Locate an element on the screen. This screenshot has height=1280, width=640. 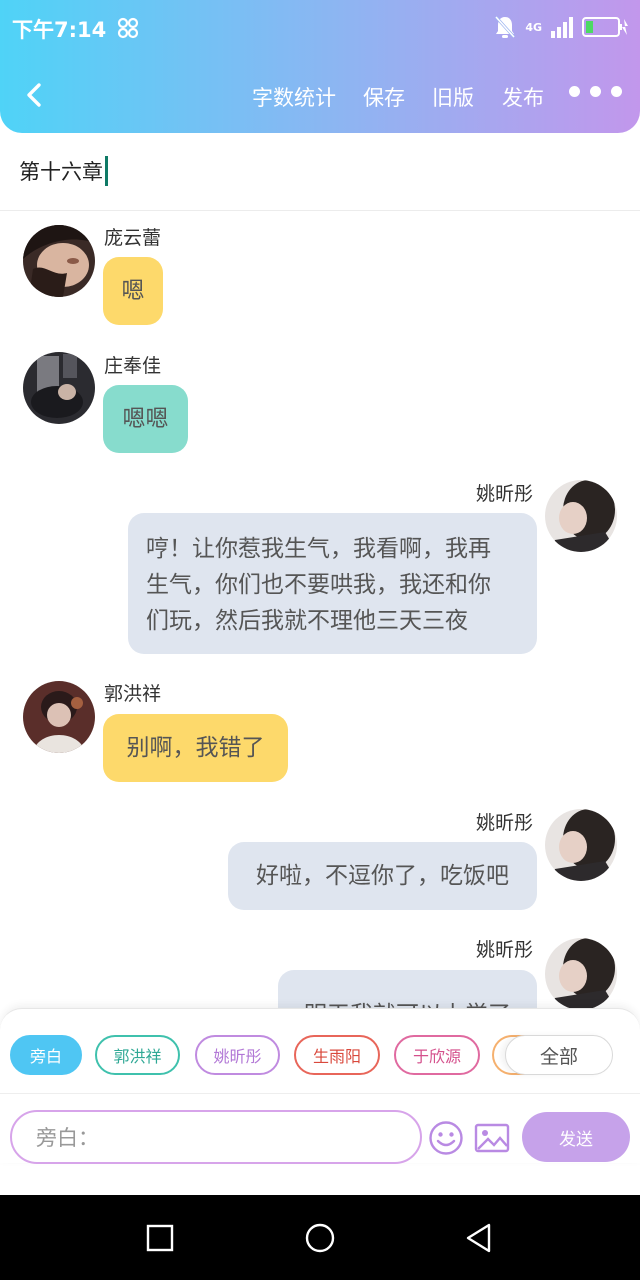
message-bubble: 别啊，我错了 is located at coordinates (195, 748).